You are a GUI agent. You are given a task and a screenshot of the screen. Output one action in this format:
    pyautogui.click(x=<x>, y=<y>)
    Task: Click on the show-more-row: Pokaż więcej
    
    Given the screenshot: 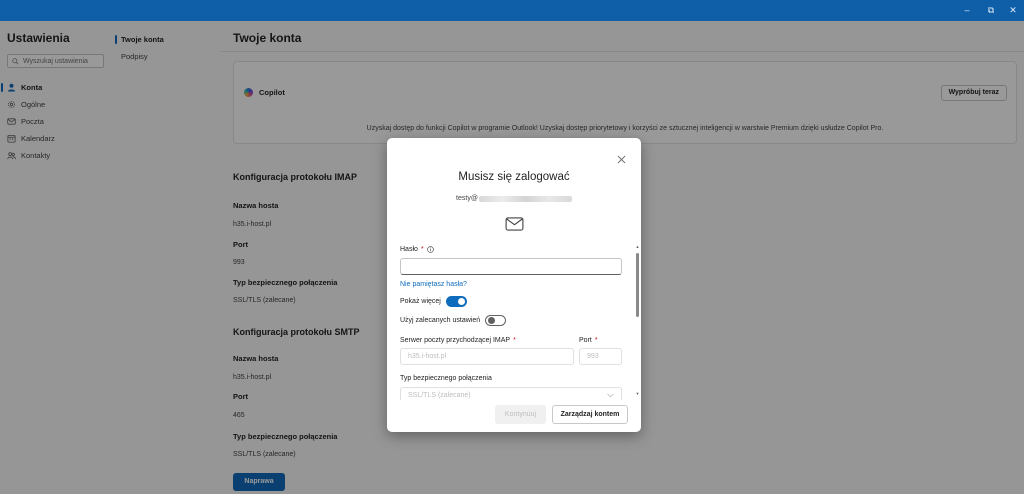 What is the action you would take?
    pyautogui.click(x=433, y=301)
    